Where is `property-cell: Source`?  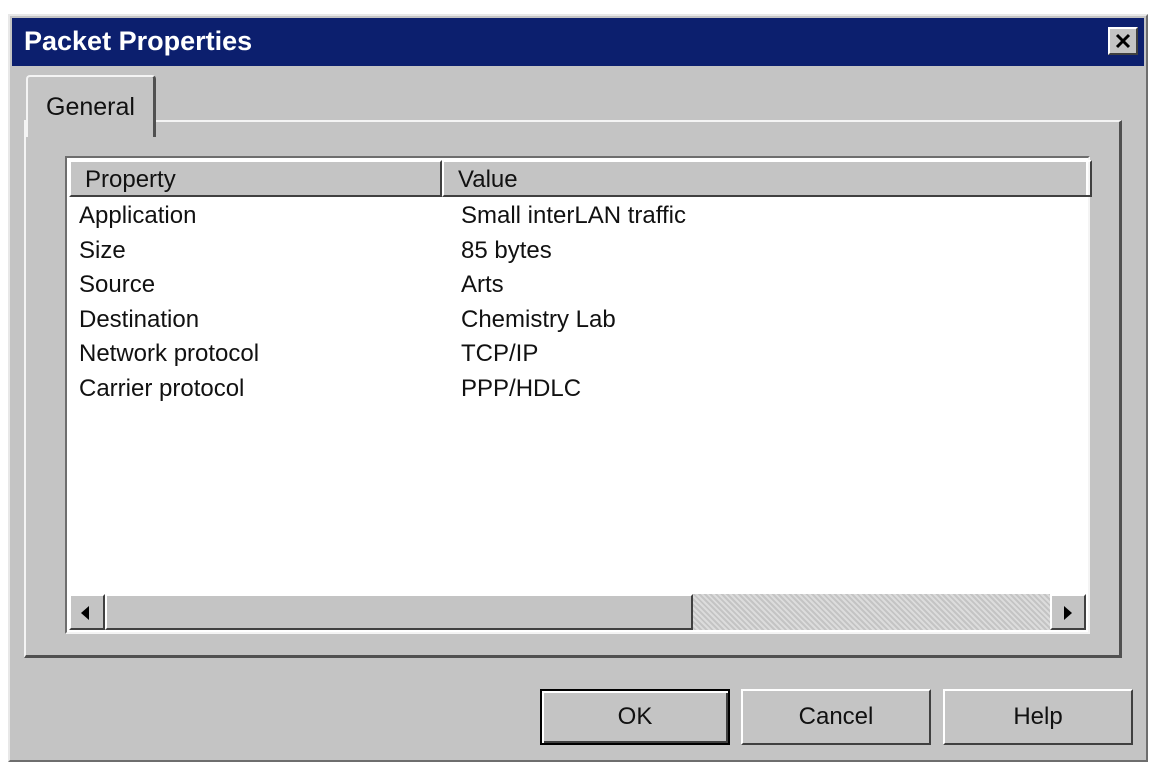 property-cell: Source is located at coordinates (117, 284).